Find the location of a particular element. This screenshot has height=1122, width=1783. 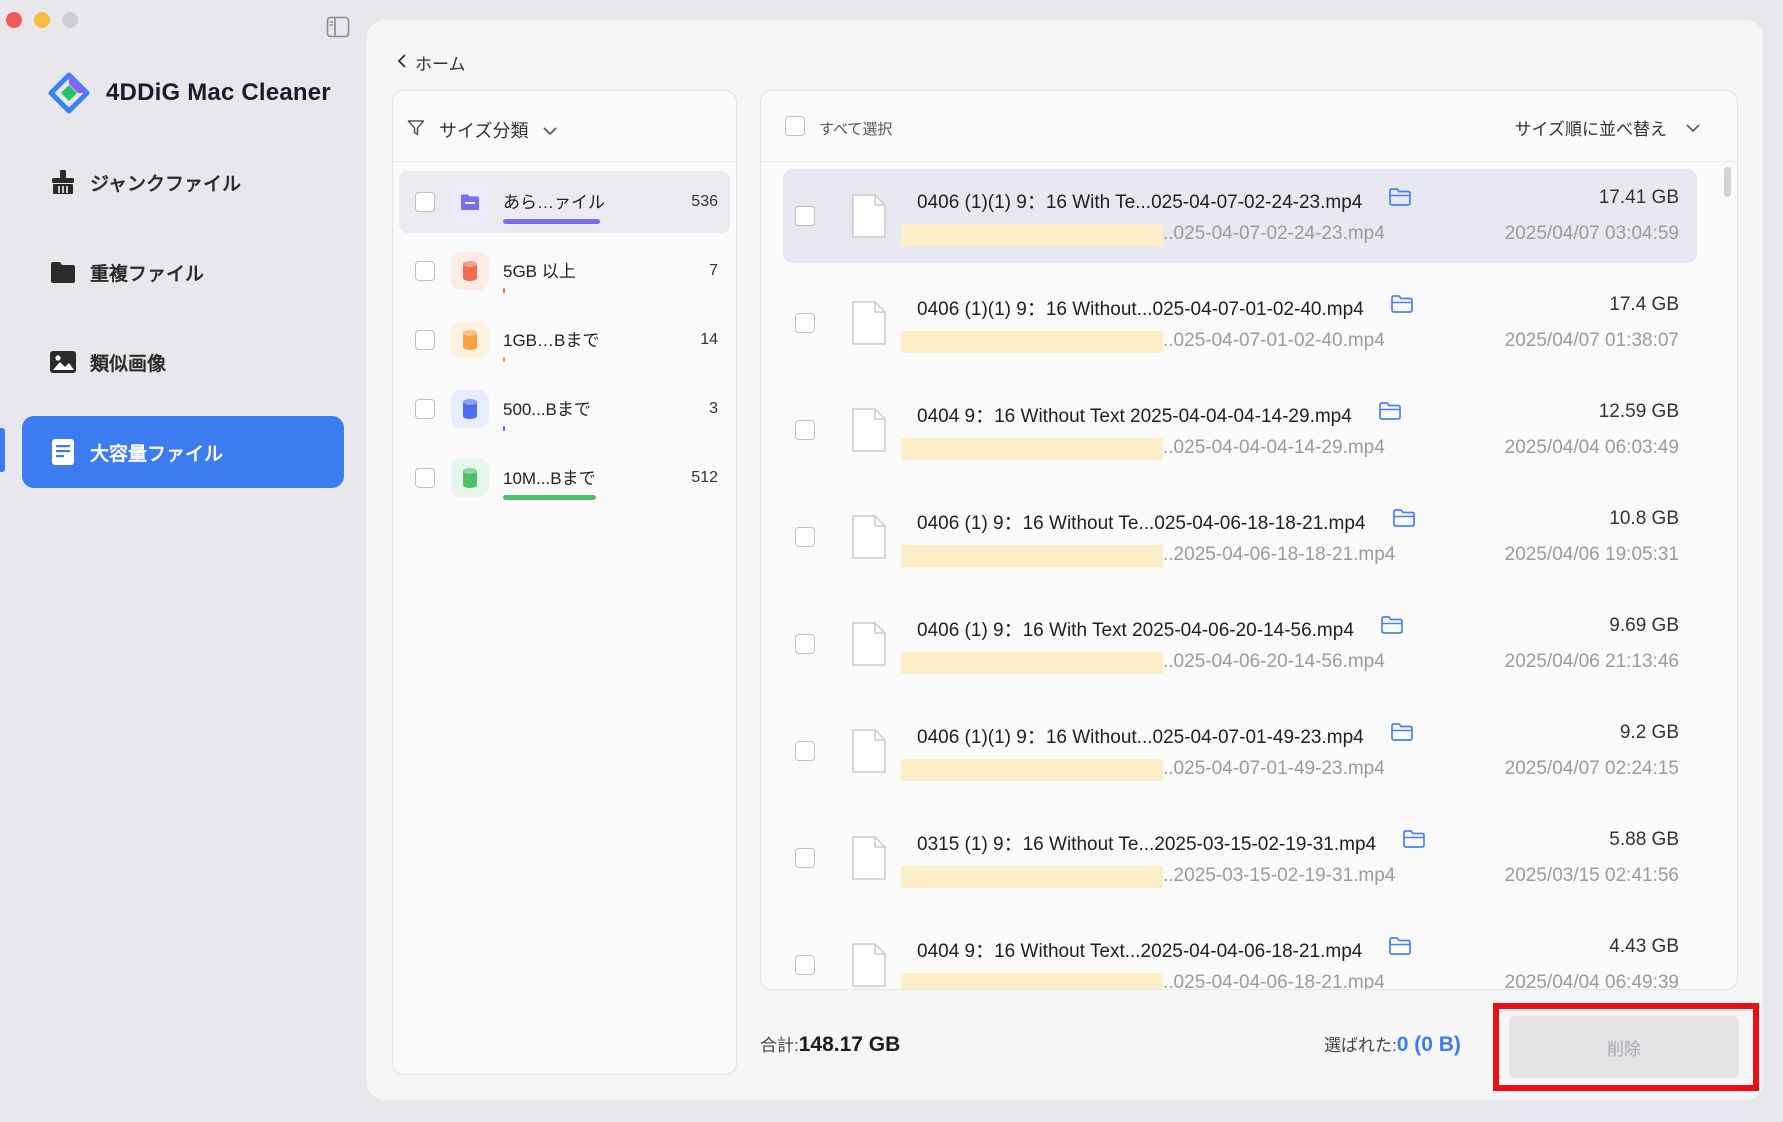

file-size: 17.4 GB is located at coordinates (1644, 304).